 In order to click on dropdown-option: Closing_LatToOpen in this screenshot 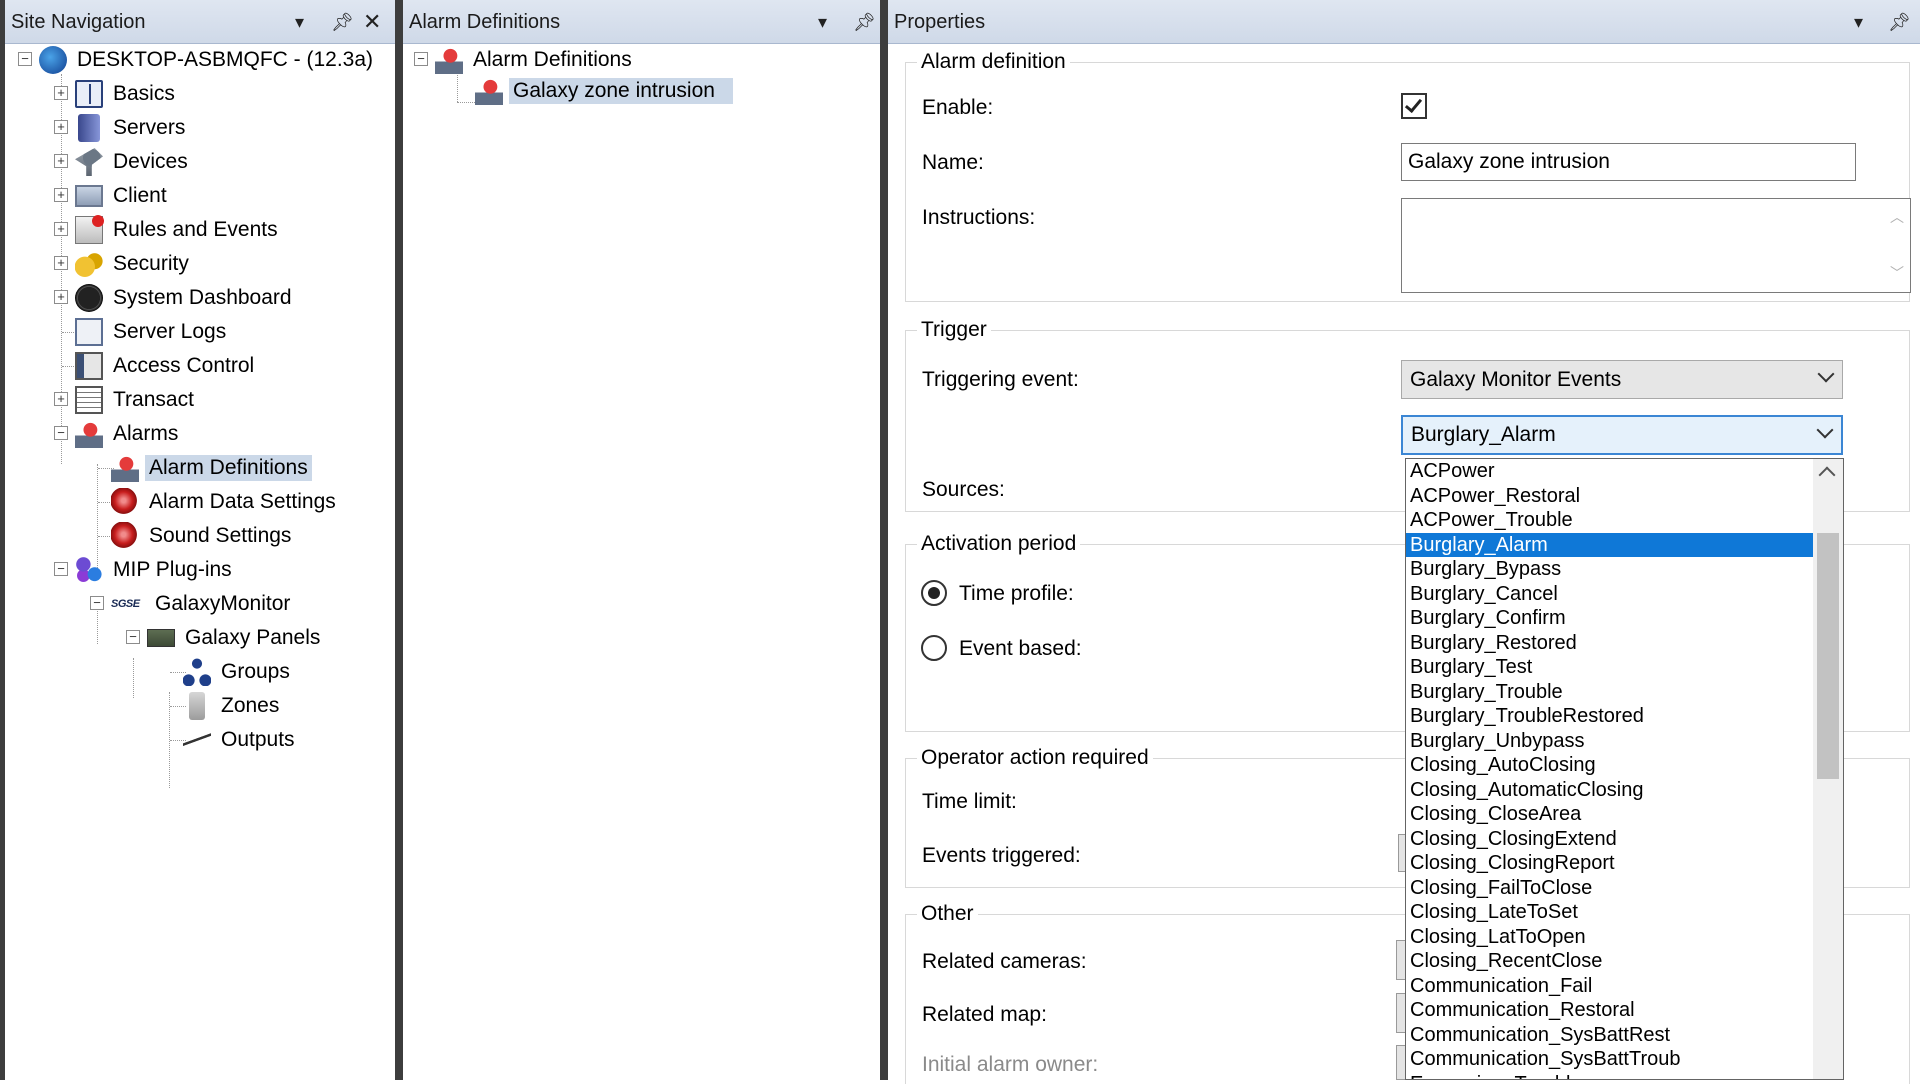, I will do `click(1624, 937)`.